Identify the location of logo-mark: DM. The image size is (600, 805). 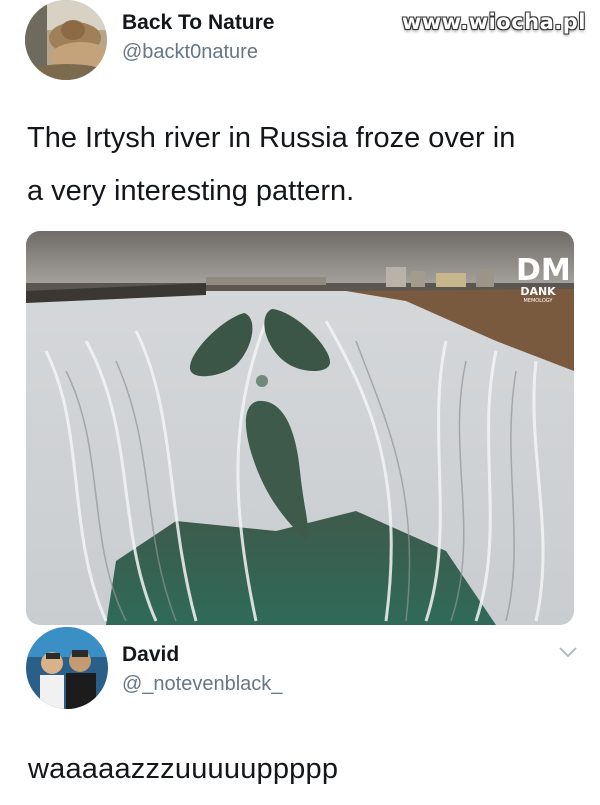
(543, 270).